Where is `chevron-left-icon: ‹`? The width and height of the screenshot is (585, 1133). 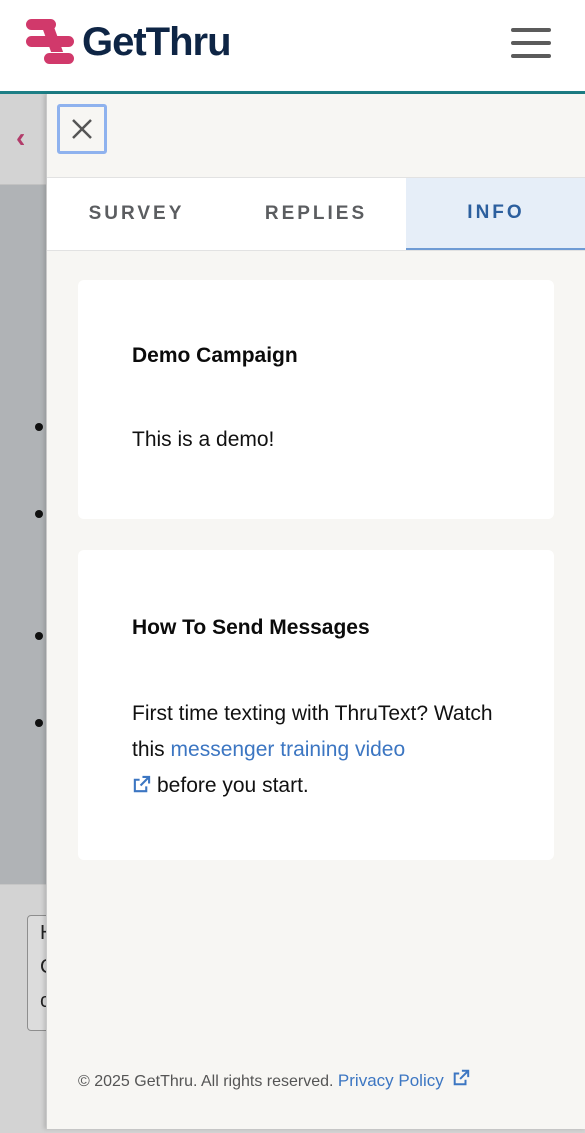
chevron-left-icon: ‹ is located at coordinates (20, 138).